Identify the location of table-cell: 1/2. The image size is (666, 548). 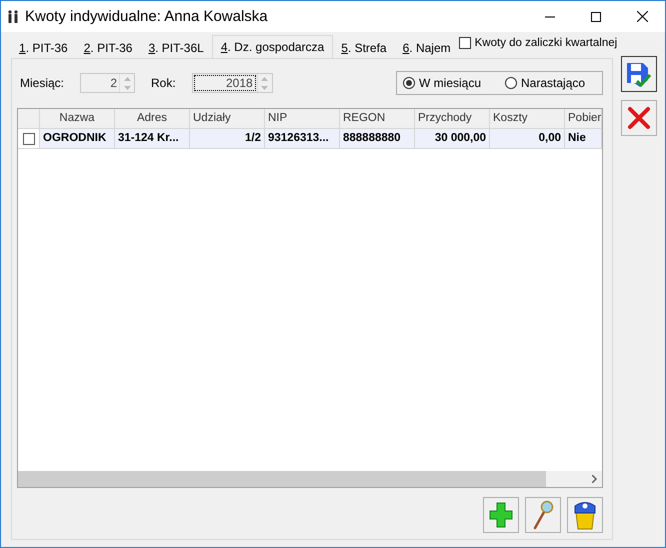
(227, 139).